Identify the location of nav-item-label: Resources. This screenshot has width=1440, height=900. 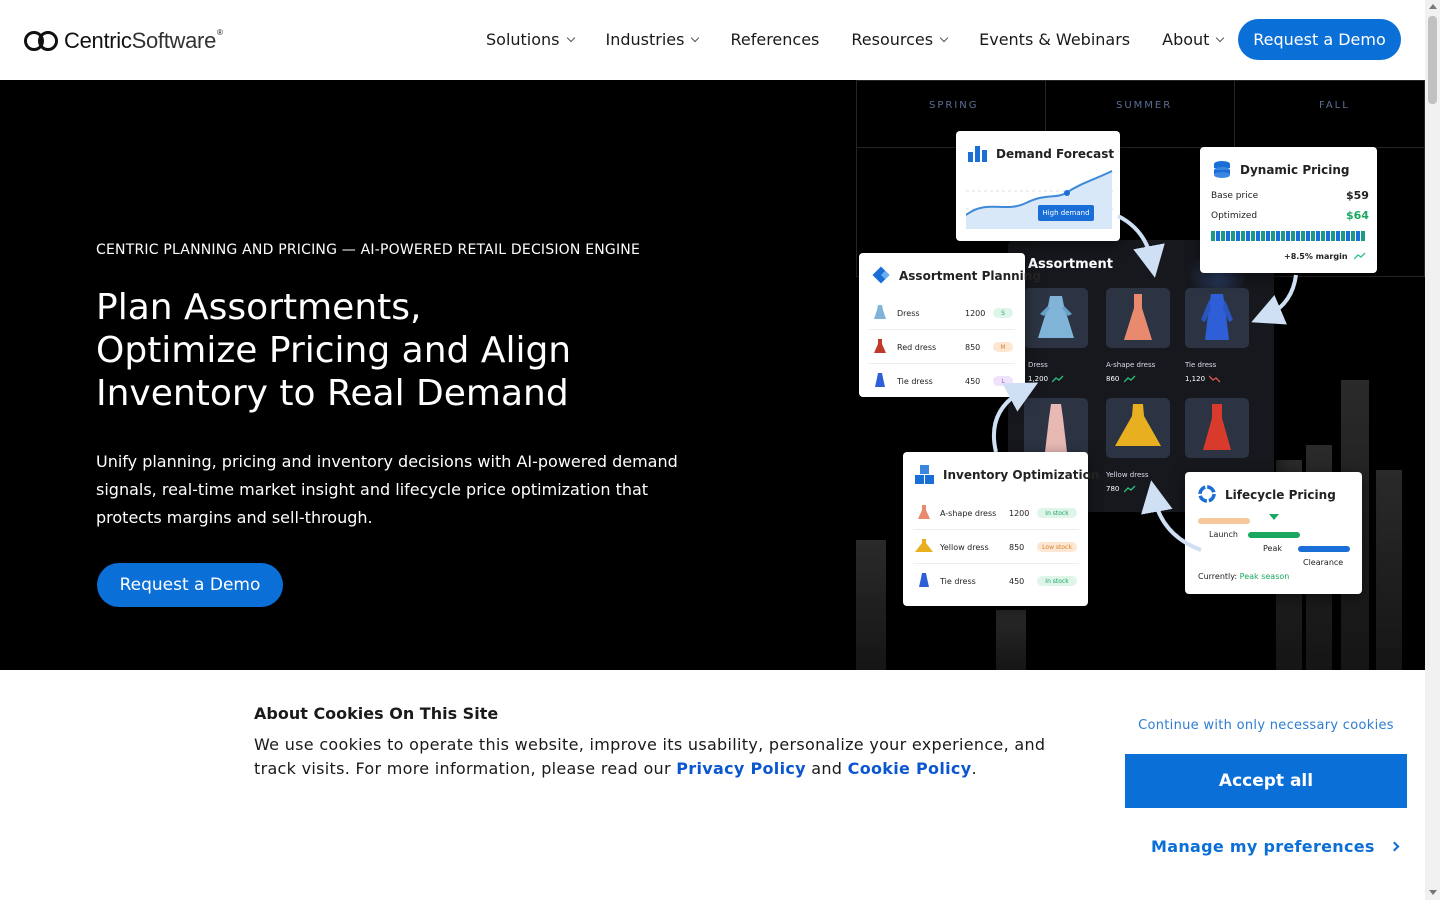
(892, 39).